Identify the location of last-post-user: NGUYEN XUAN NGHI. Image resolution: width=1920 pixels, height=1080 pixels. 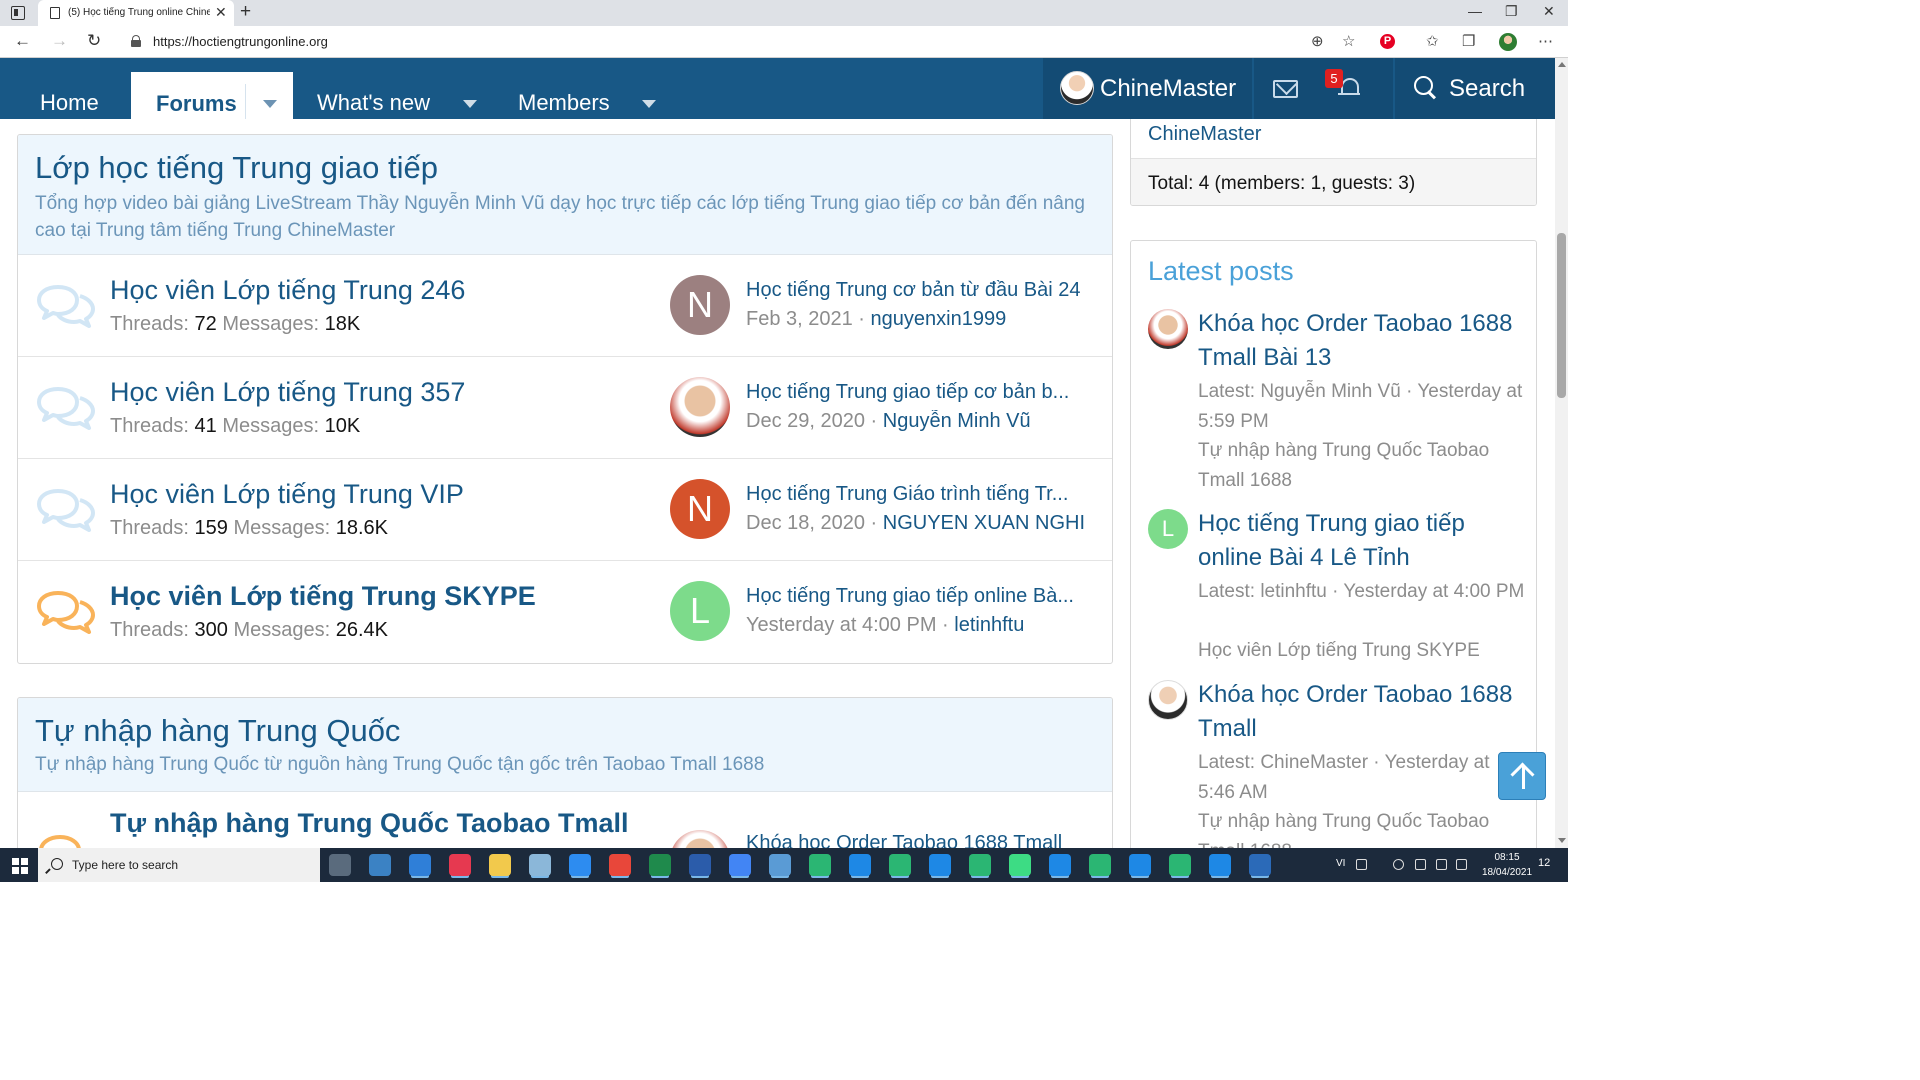
(984, 523).